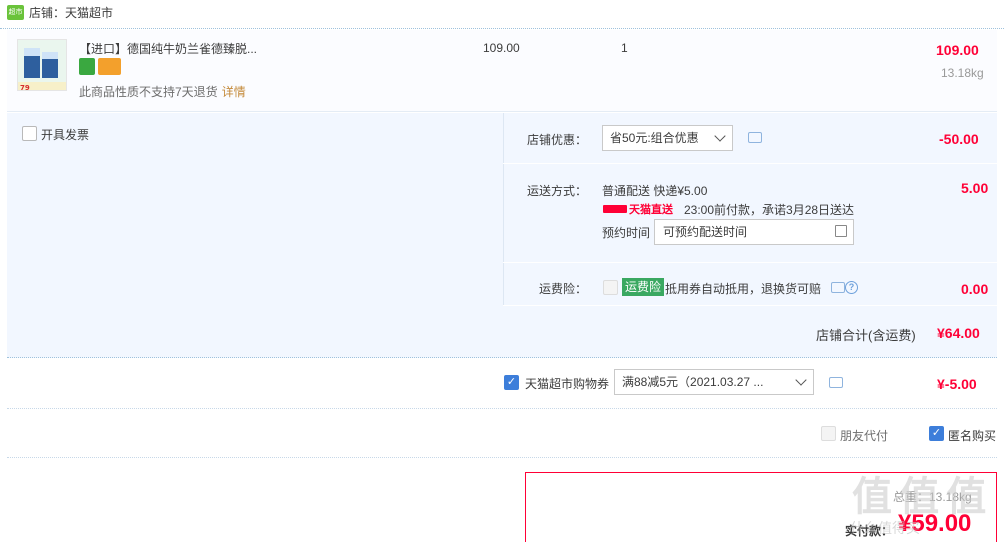  What do you see at coordinates (958, 333) in the screenshot?
I see `shop-total-amount: ¥64.00` at bounding box center [958, 333].